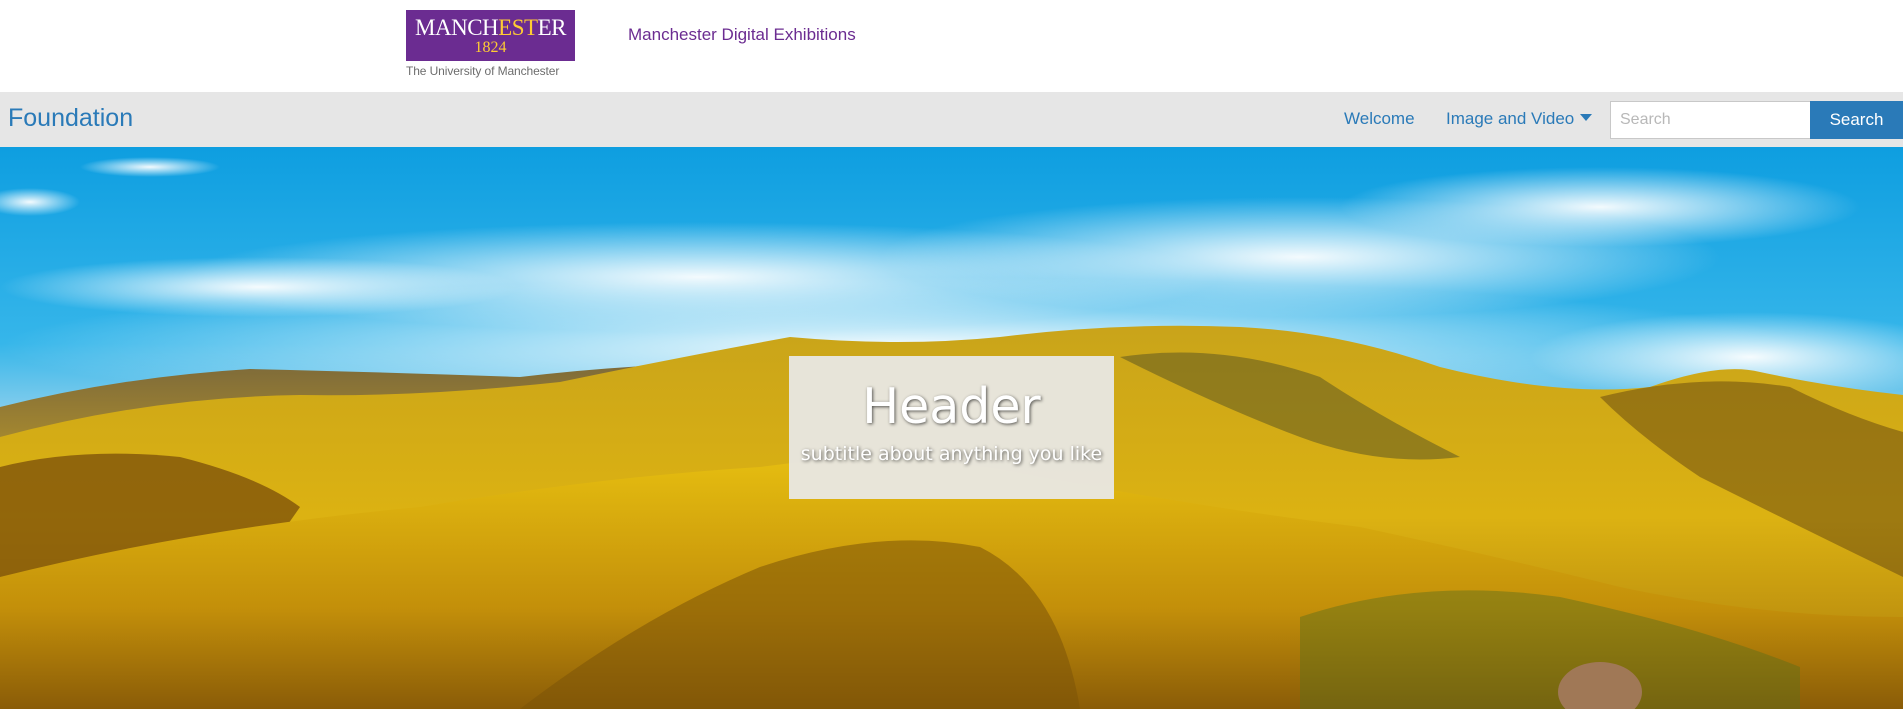 Image resolution: width=1903 pixels, height=709 pixels. Describe the element at coordinates (1856, 120) in the screenshot. I see `search-button: Search` at that location.